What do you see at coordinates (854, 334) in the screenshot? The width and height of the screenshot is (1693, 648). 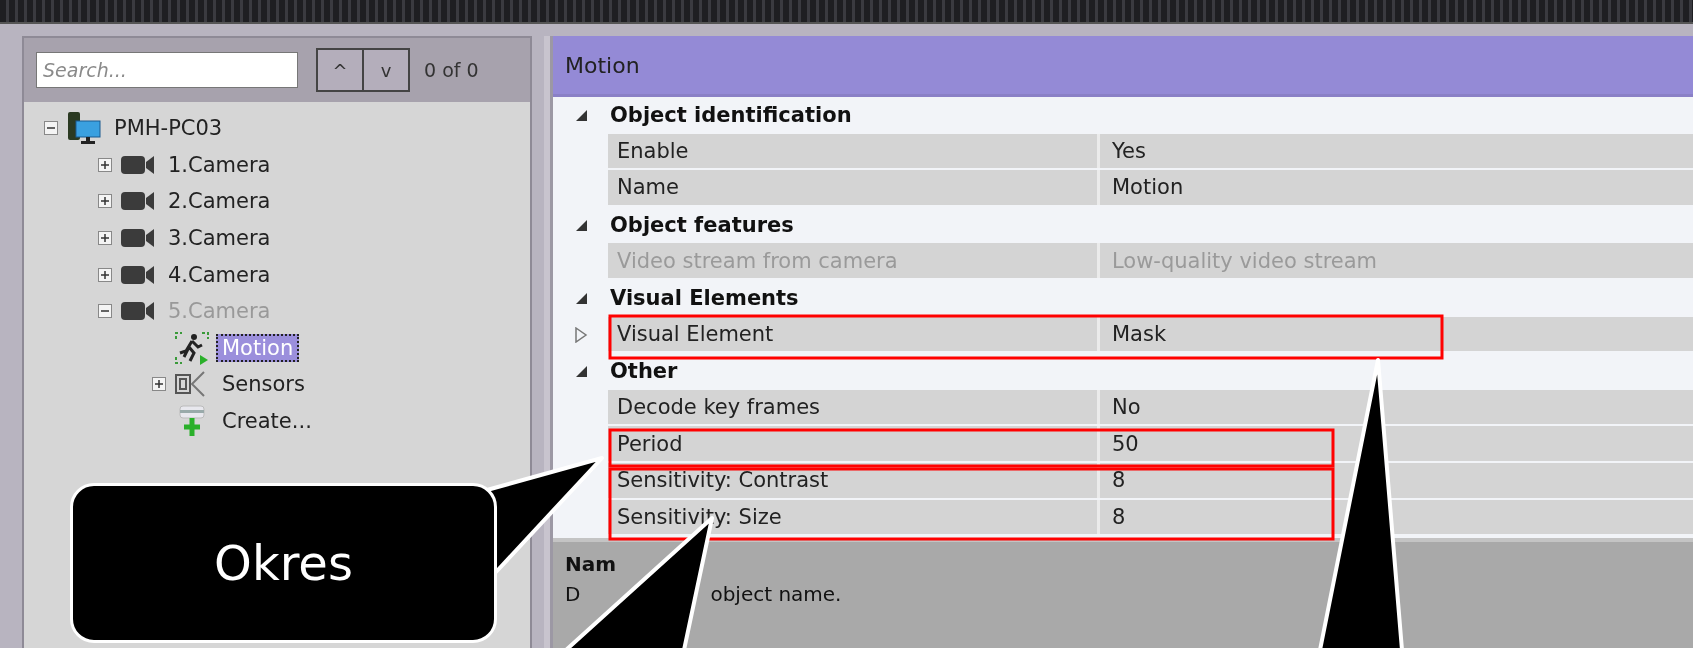 I see `property-name: Visual Element` at bounding box center [854, 334].